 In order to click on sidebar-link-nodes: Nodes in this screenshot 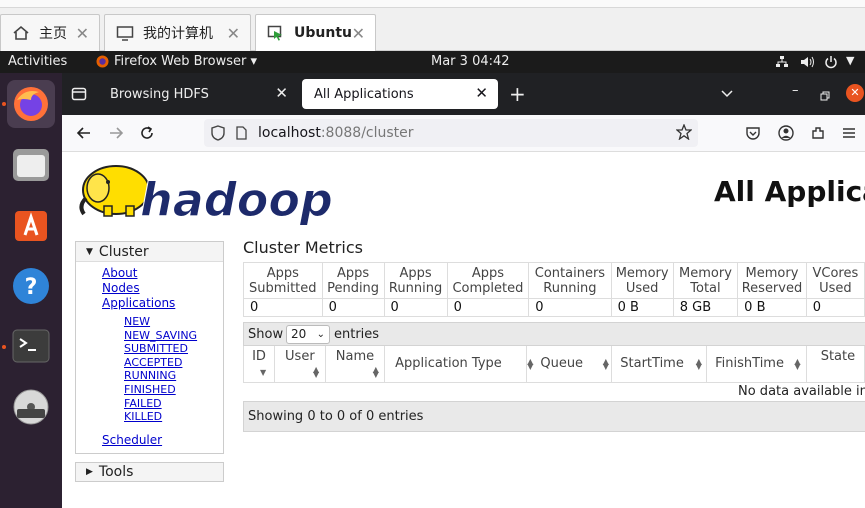, I will do `click(149, 288)`.